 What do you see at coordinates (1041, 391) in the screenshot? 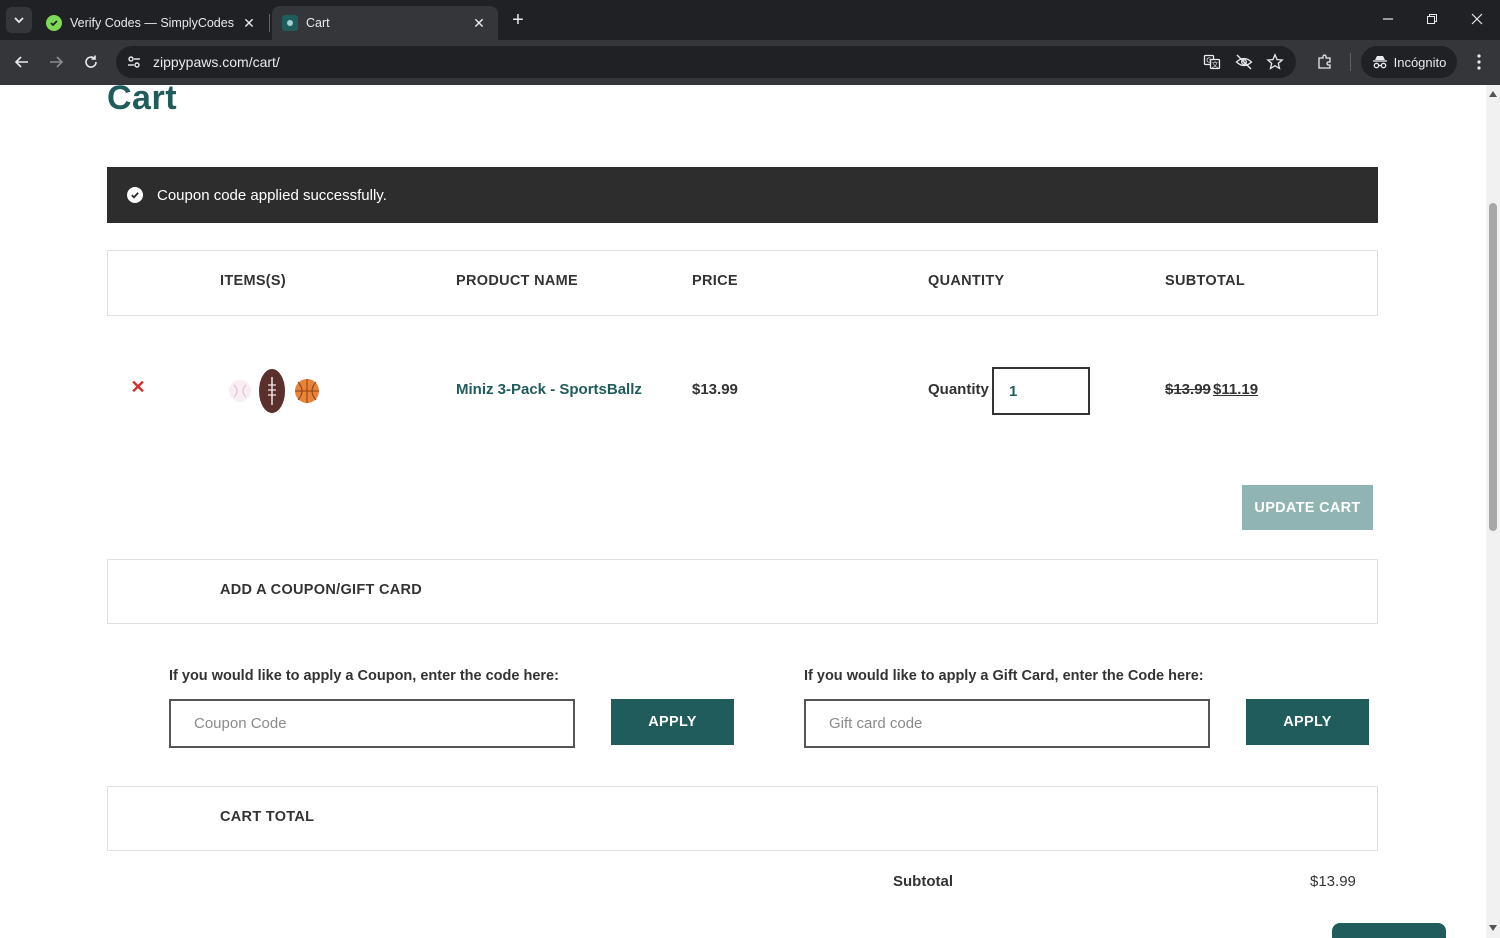
I see `quantity-input` at bounding box center [1041, 391].